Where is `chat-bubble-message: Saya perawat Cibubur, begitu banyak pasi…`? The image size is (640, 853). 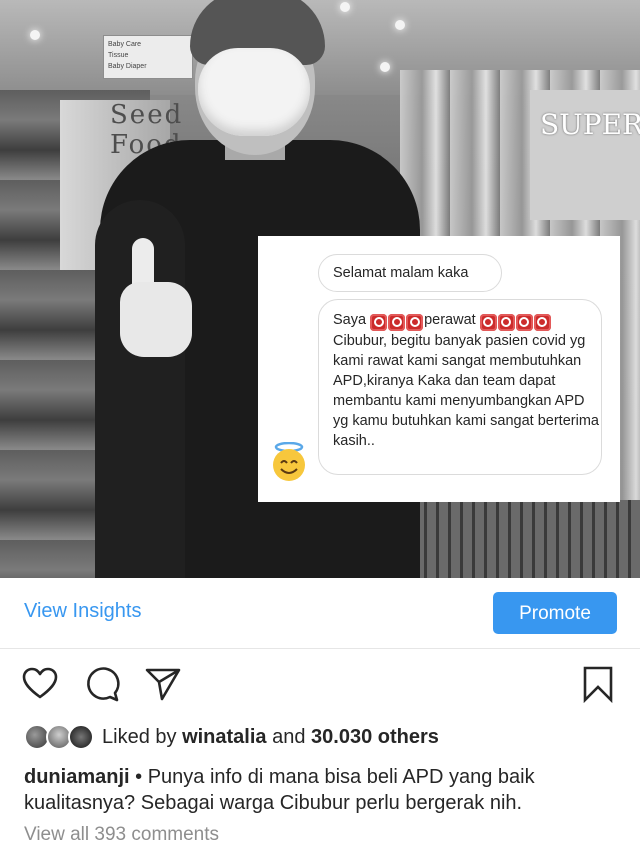 chat-bubble-message: Saya perawat Cibubur, begitu banyak pasi… is located at coordinates (460, 387).